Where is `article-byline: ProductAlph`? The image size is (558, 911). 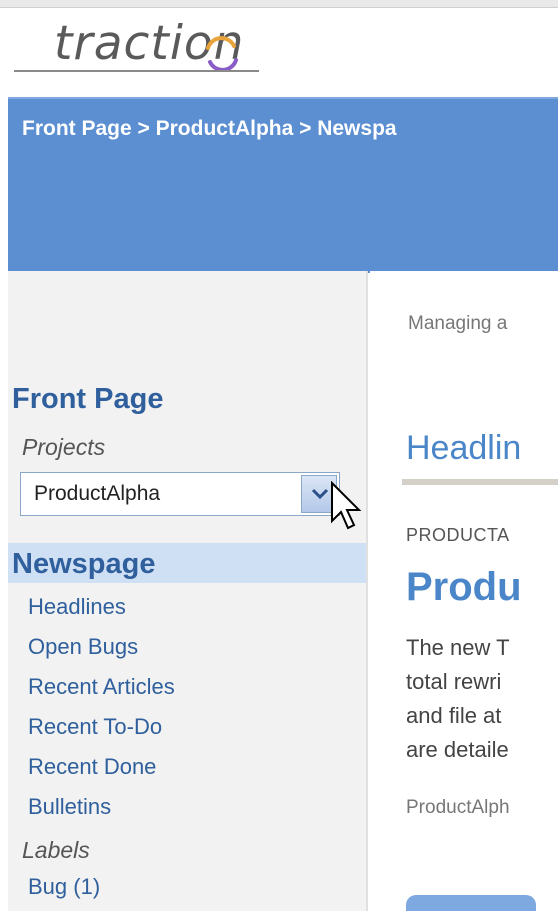
article-byline: ProductAlph is located at coordinates (458, 808).